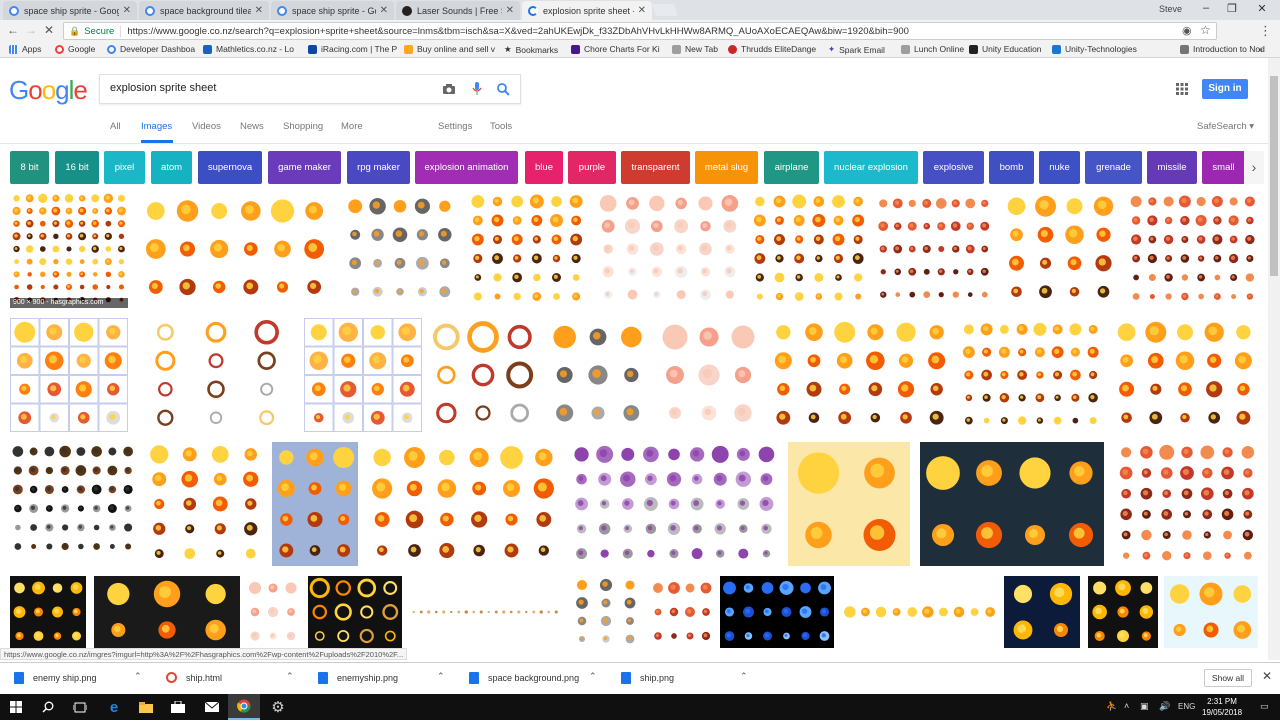 Image resolution: width=1280 pixels, height=720 pixels. What do you see at coordinates (25, 49) in the screenshot?
I see `bookmark-apps: Apps` at bounding box center [25, 49].